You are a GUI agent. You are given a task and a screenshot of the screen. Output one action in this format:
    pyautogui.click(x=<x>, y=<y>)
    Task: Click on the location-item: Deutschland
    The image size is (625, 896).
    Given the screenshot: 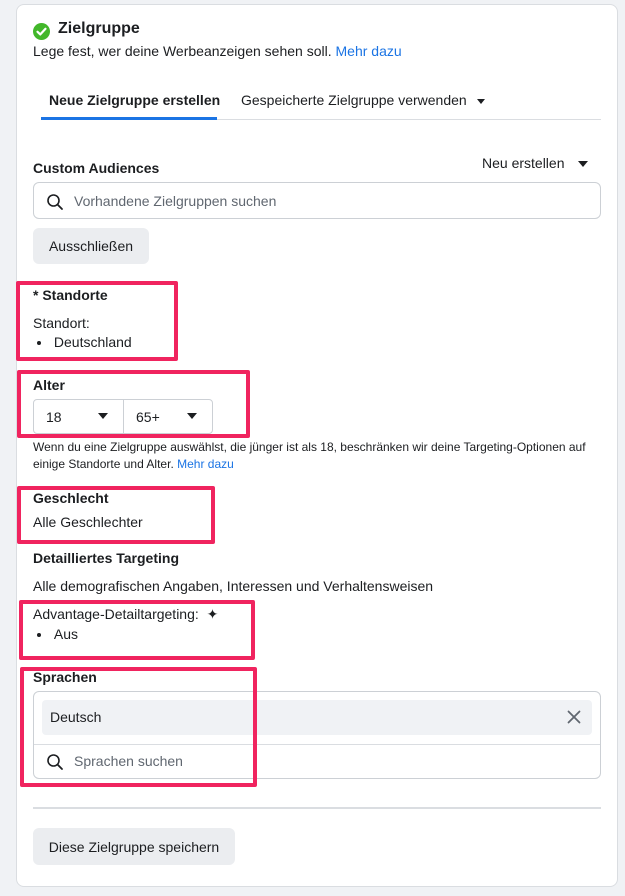 What is the action you would take?
    pyautogui.click(x=84, y=342)
    